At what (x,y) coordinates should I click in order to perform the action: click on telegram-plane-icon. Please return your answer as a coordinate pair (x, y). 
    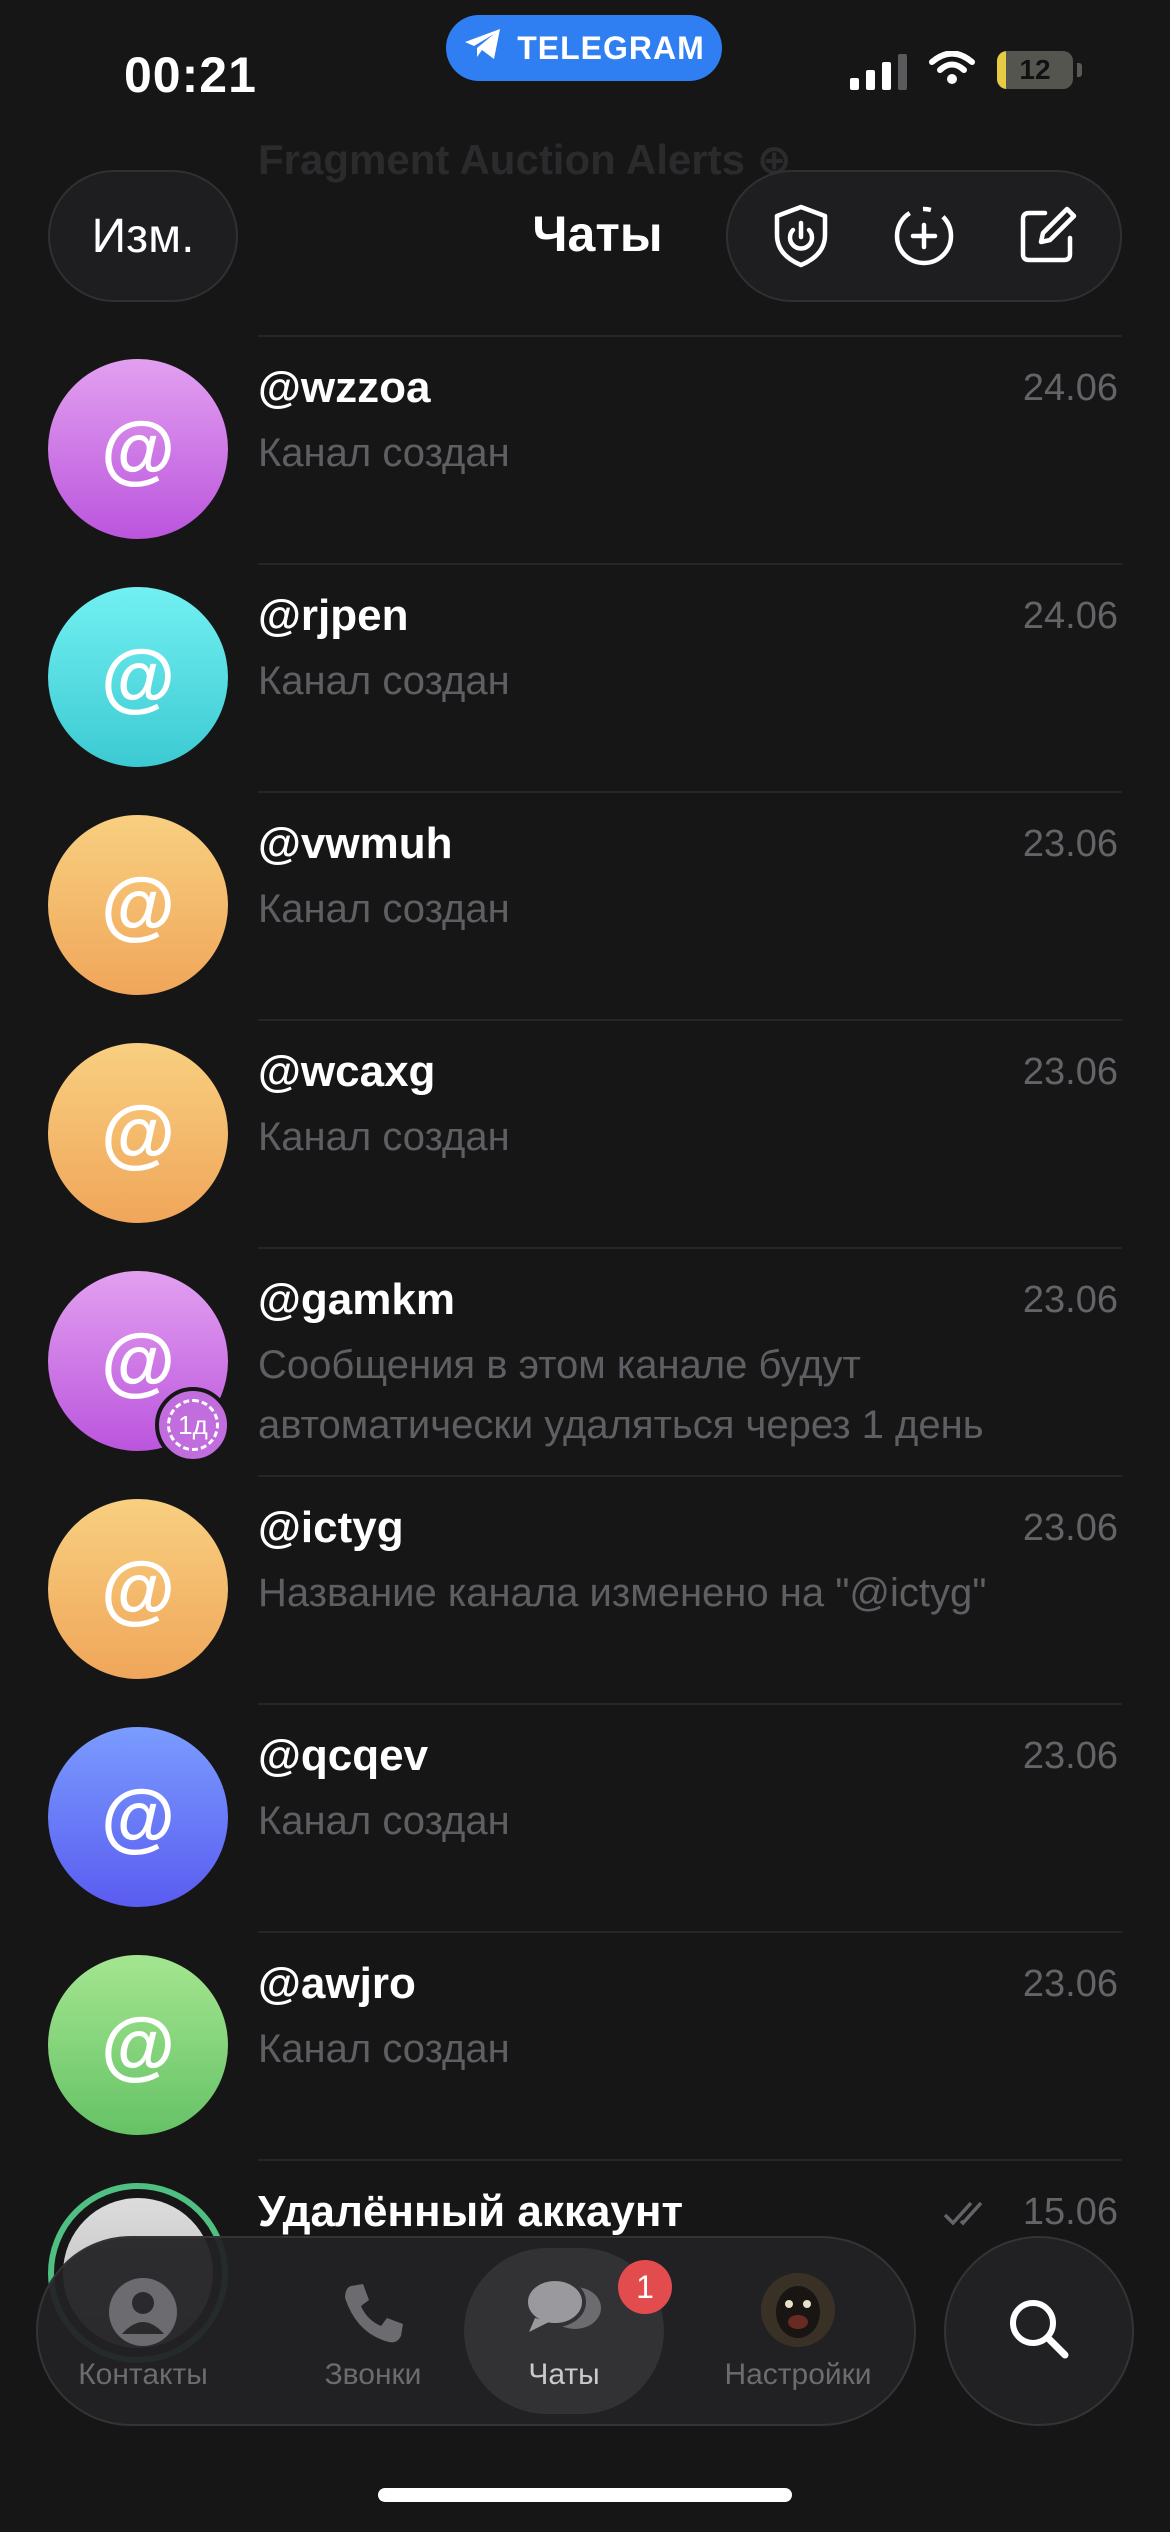
    Looking at the image, I should click on (483, 48).